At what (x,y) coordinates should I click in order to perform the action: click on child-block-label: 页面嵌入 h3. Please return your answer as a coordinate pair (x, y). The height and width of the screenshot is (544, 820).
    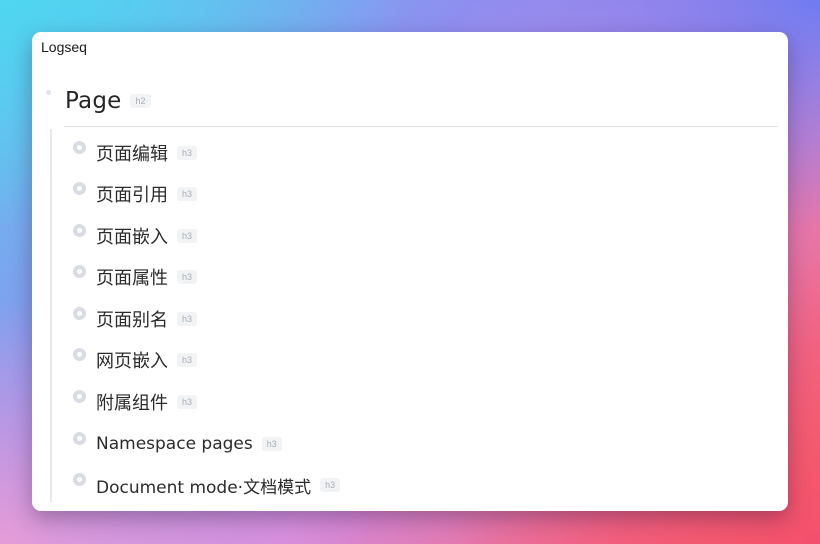
    Looking at the image, I should click on (147, 236).